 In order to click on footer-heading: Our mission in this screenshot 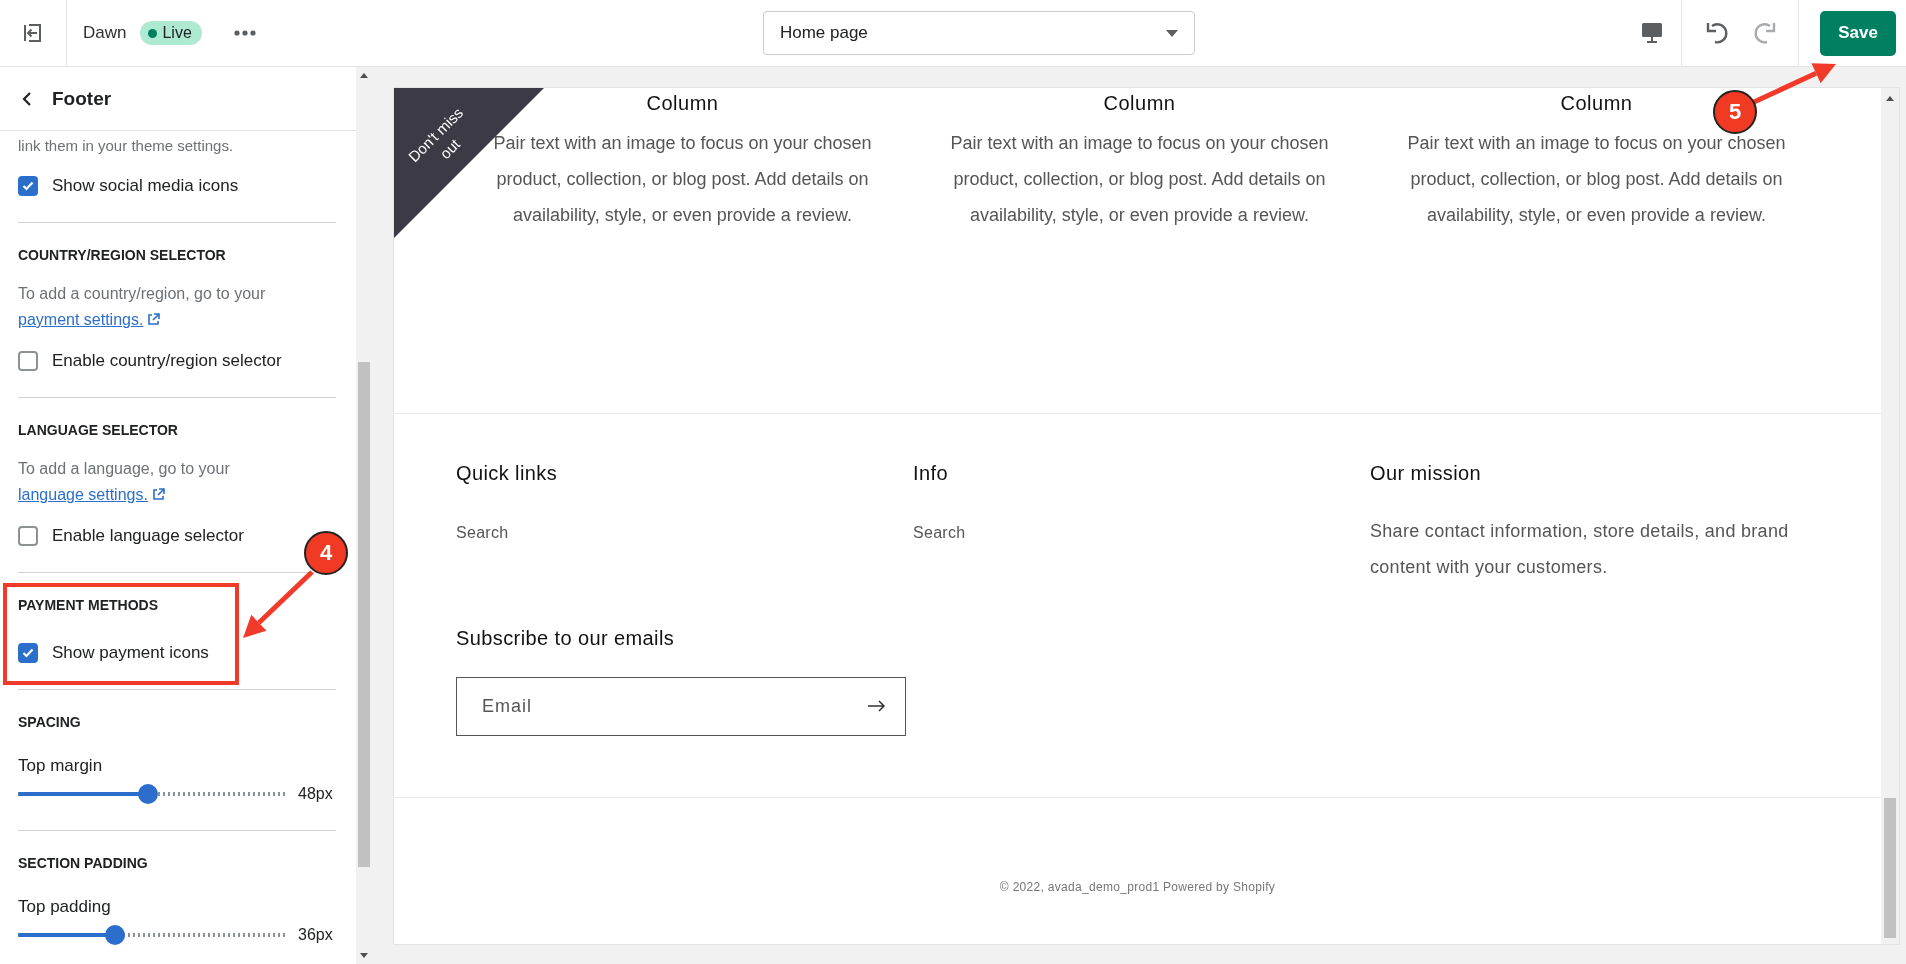, I will do `click(1426, 473)`.